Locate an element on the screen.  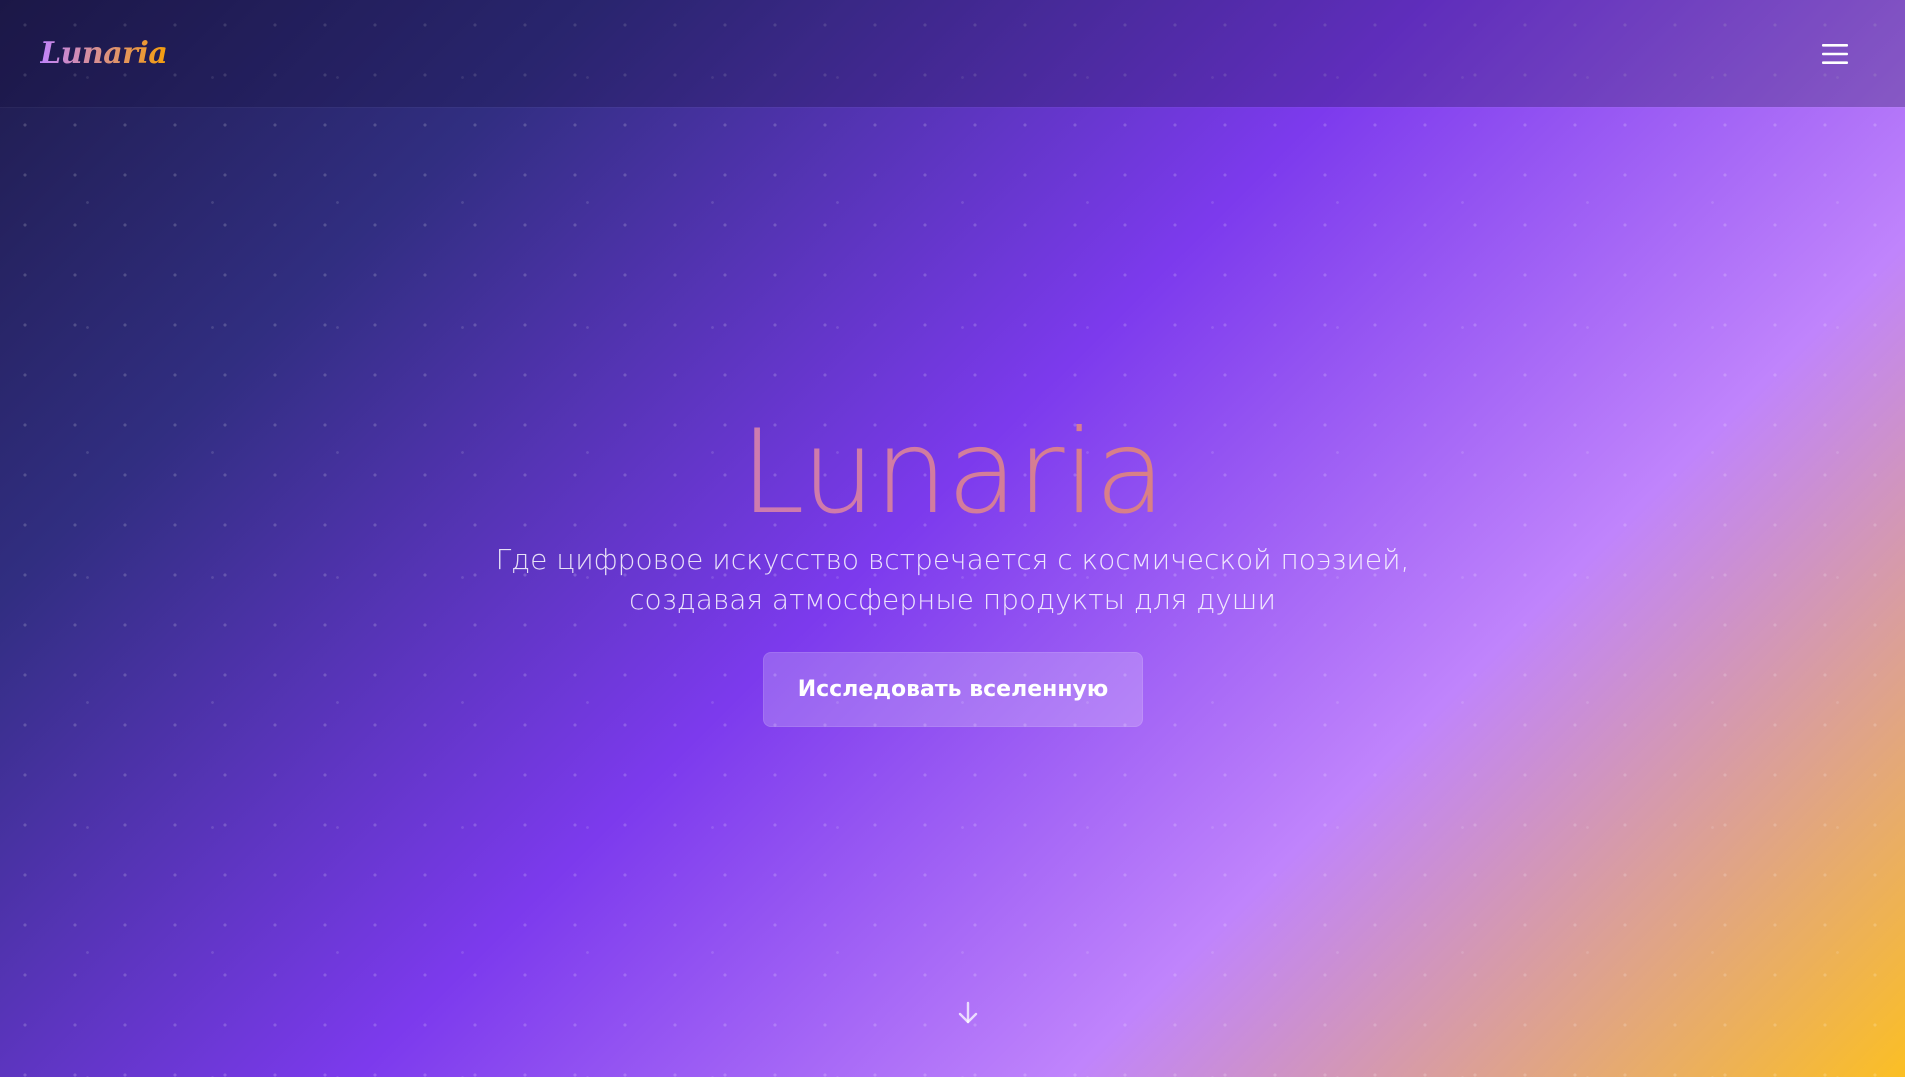
explore-universe-button: Исследовать вселенную is located at coordinates (953, 689).